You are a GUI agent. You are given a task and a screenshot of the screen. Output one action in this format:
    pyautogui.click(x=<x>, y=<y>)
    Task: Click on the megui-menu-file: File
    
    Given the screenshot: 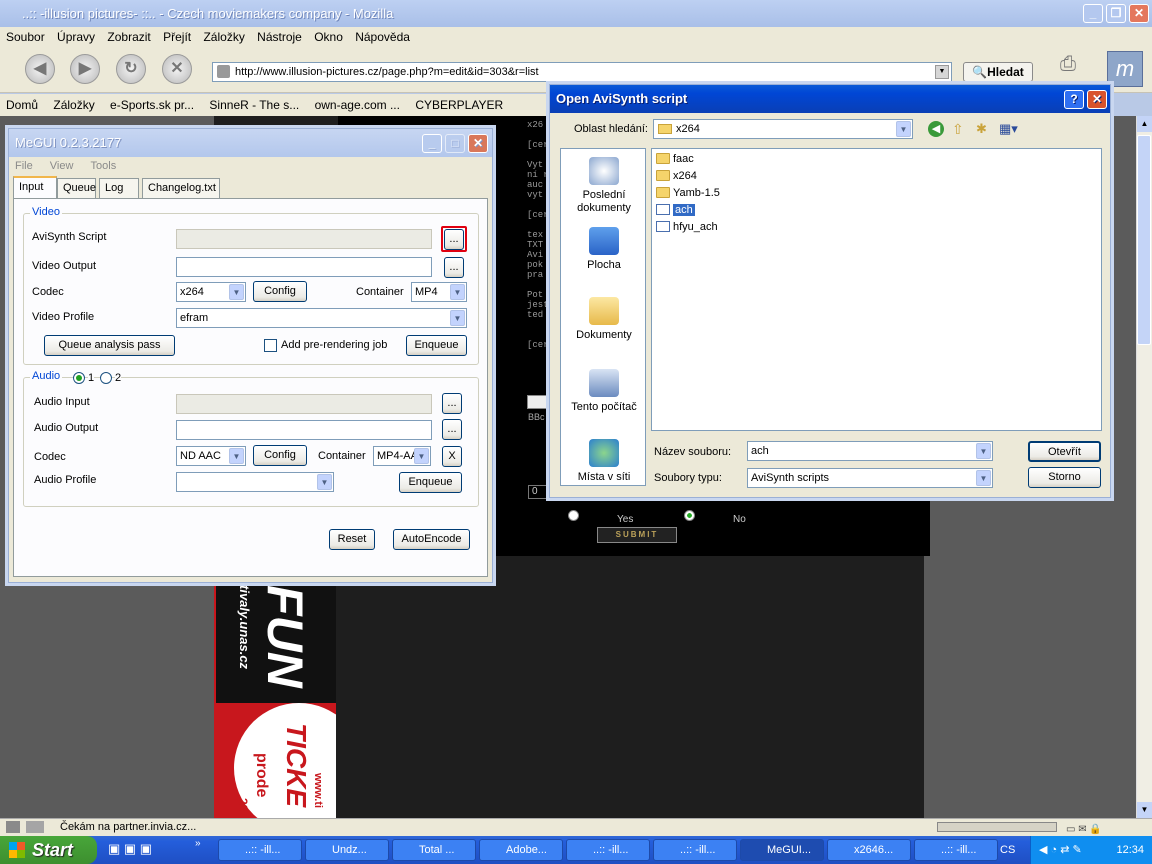 What is the action you would take?
    pyautogui.click(x=24, y=166)
    